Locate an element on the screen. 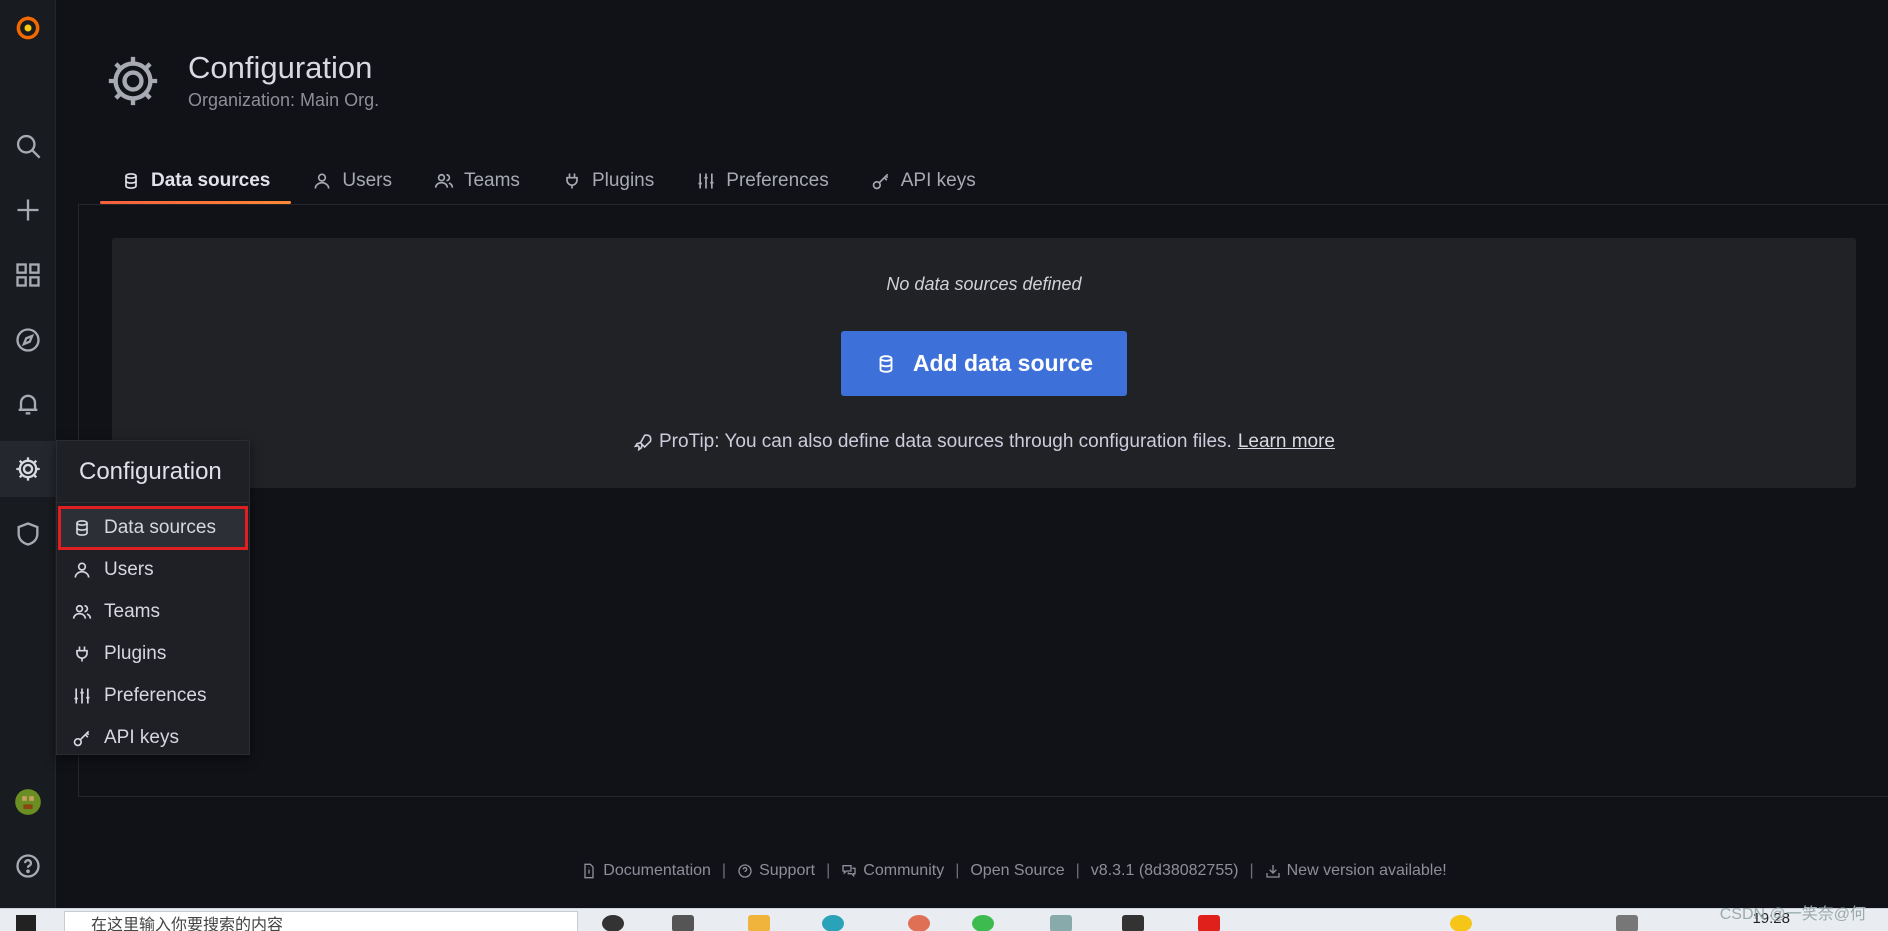 This screenshot has width=1888, height=931. download-icon is located at coordinates (1272, 871).